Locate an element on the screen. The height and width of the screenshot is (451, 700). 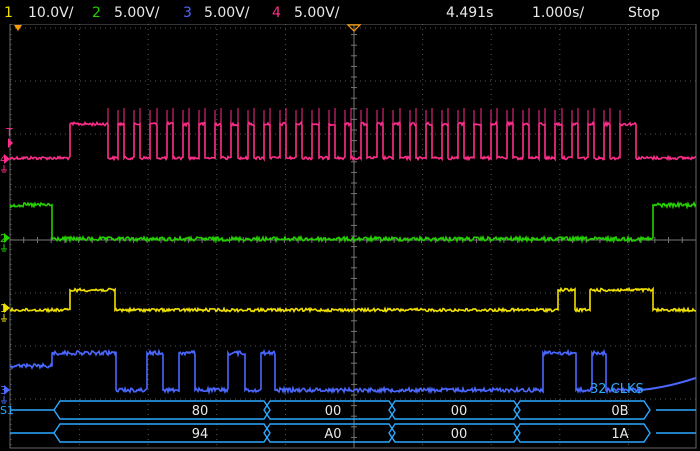
ch1-number: 1 is located at coordinates (8, 13).